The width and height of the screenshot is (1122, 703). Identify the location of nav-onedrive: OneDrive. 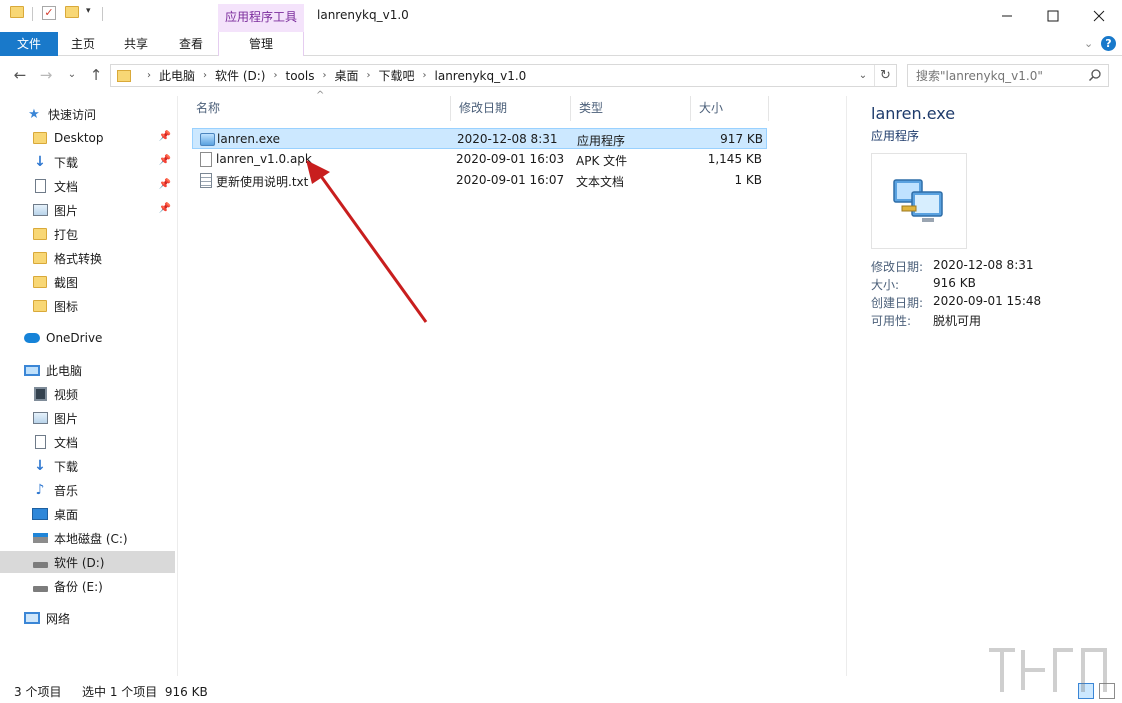
(87, 338).